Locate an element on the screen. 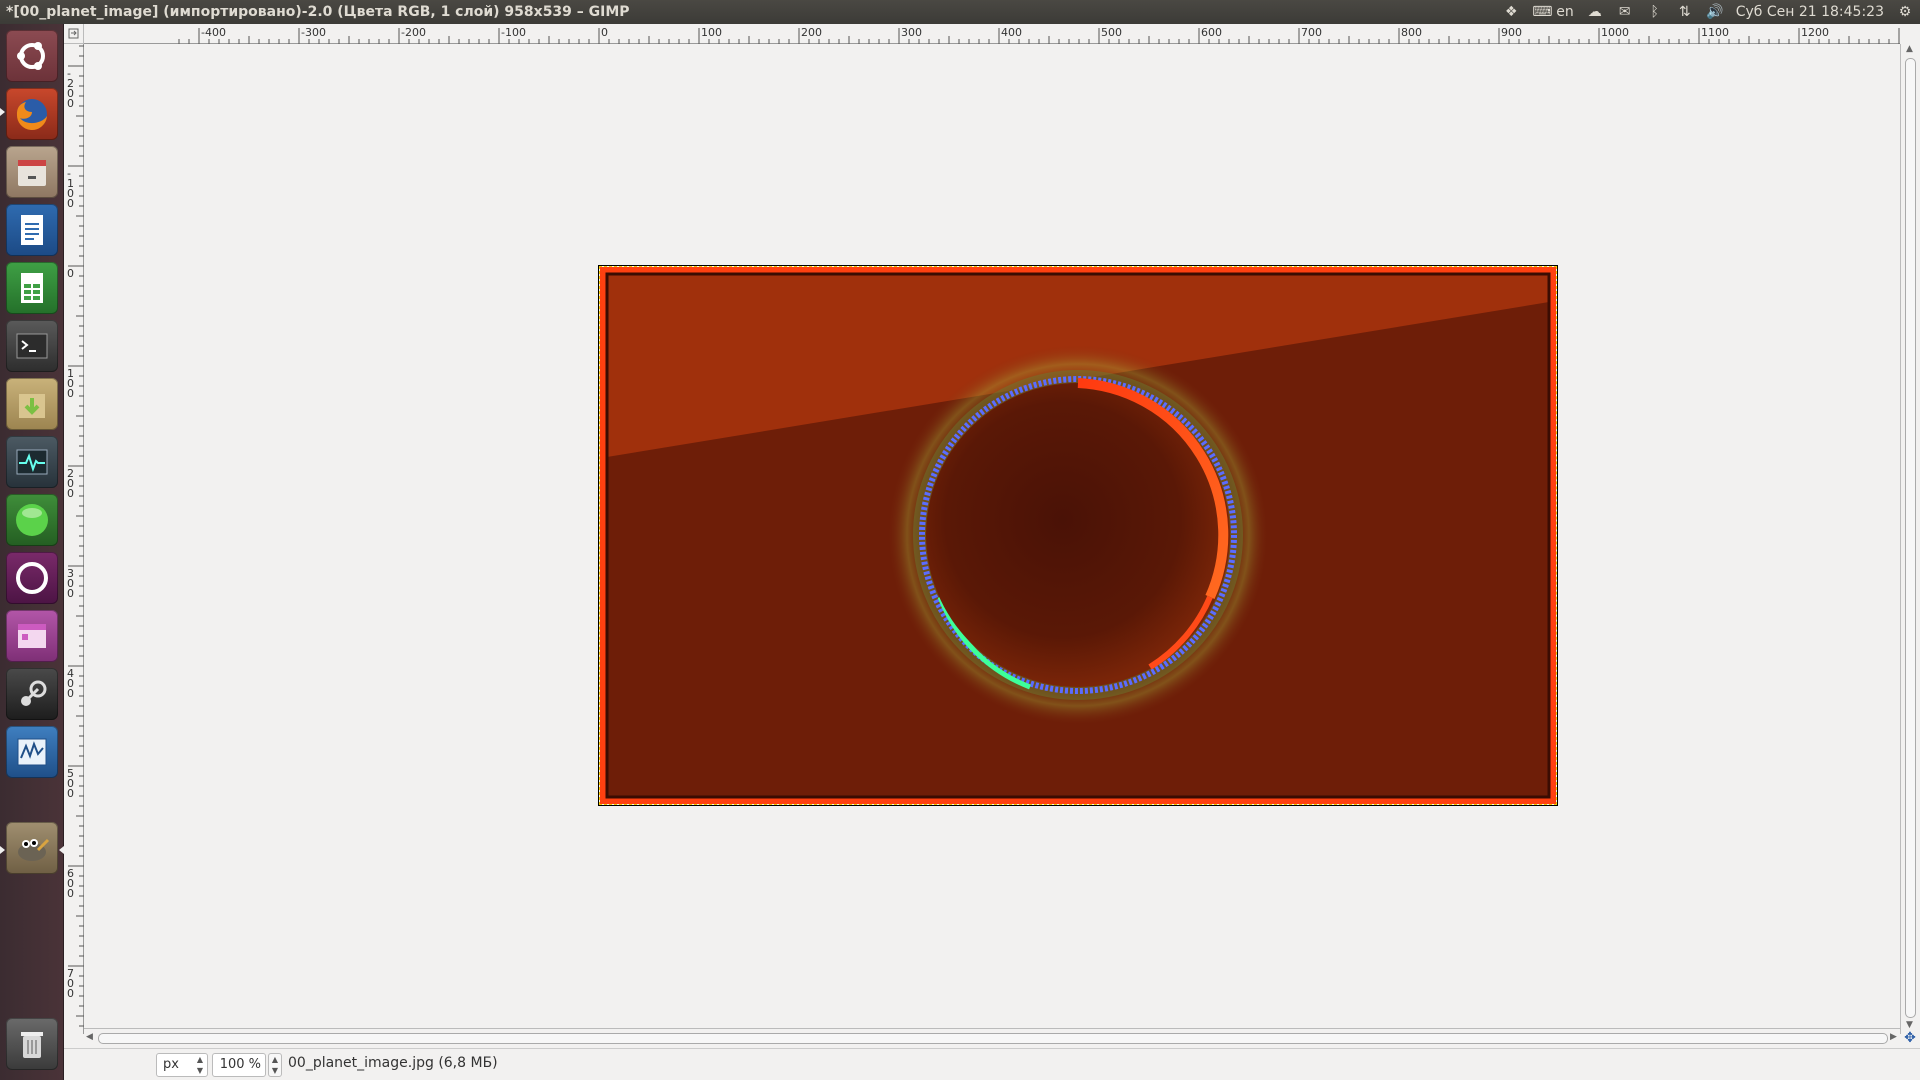 This screenshot has width=1920, height=1080. h-ruler-label: 1000 is located at coordinates (1615, 32).